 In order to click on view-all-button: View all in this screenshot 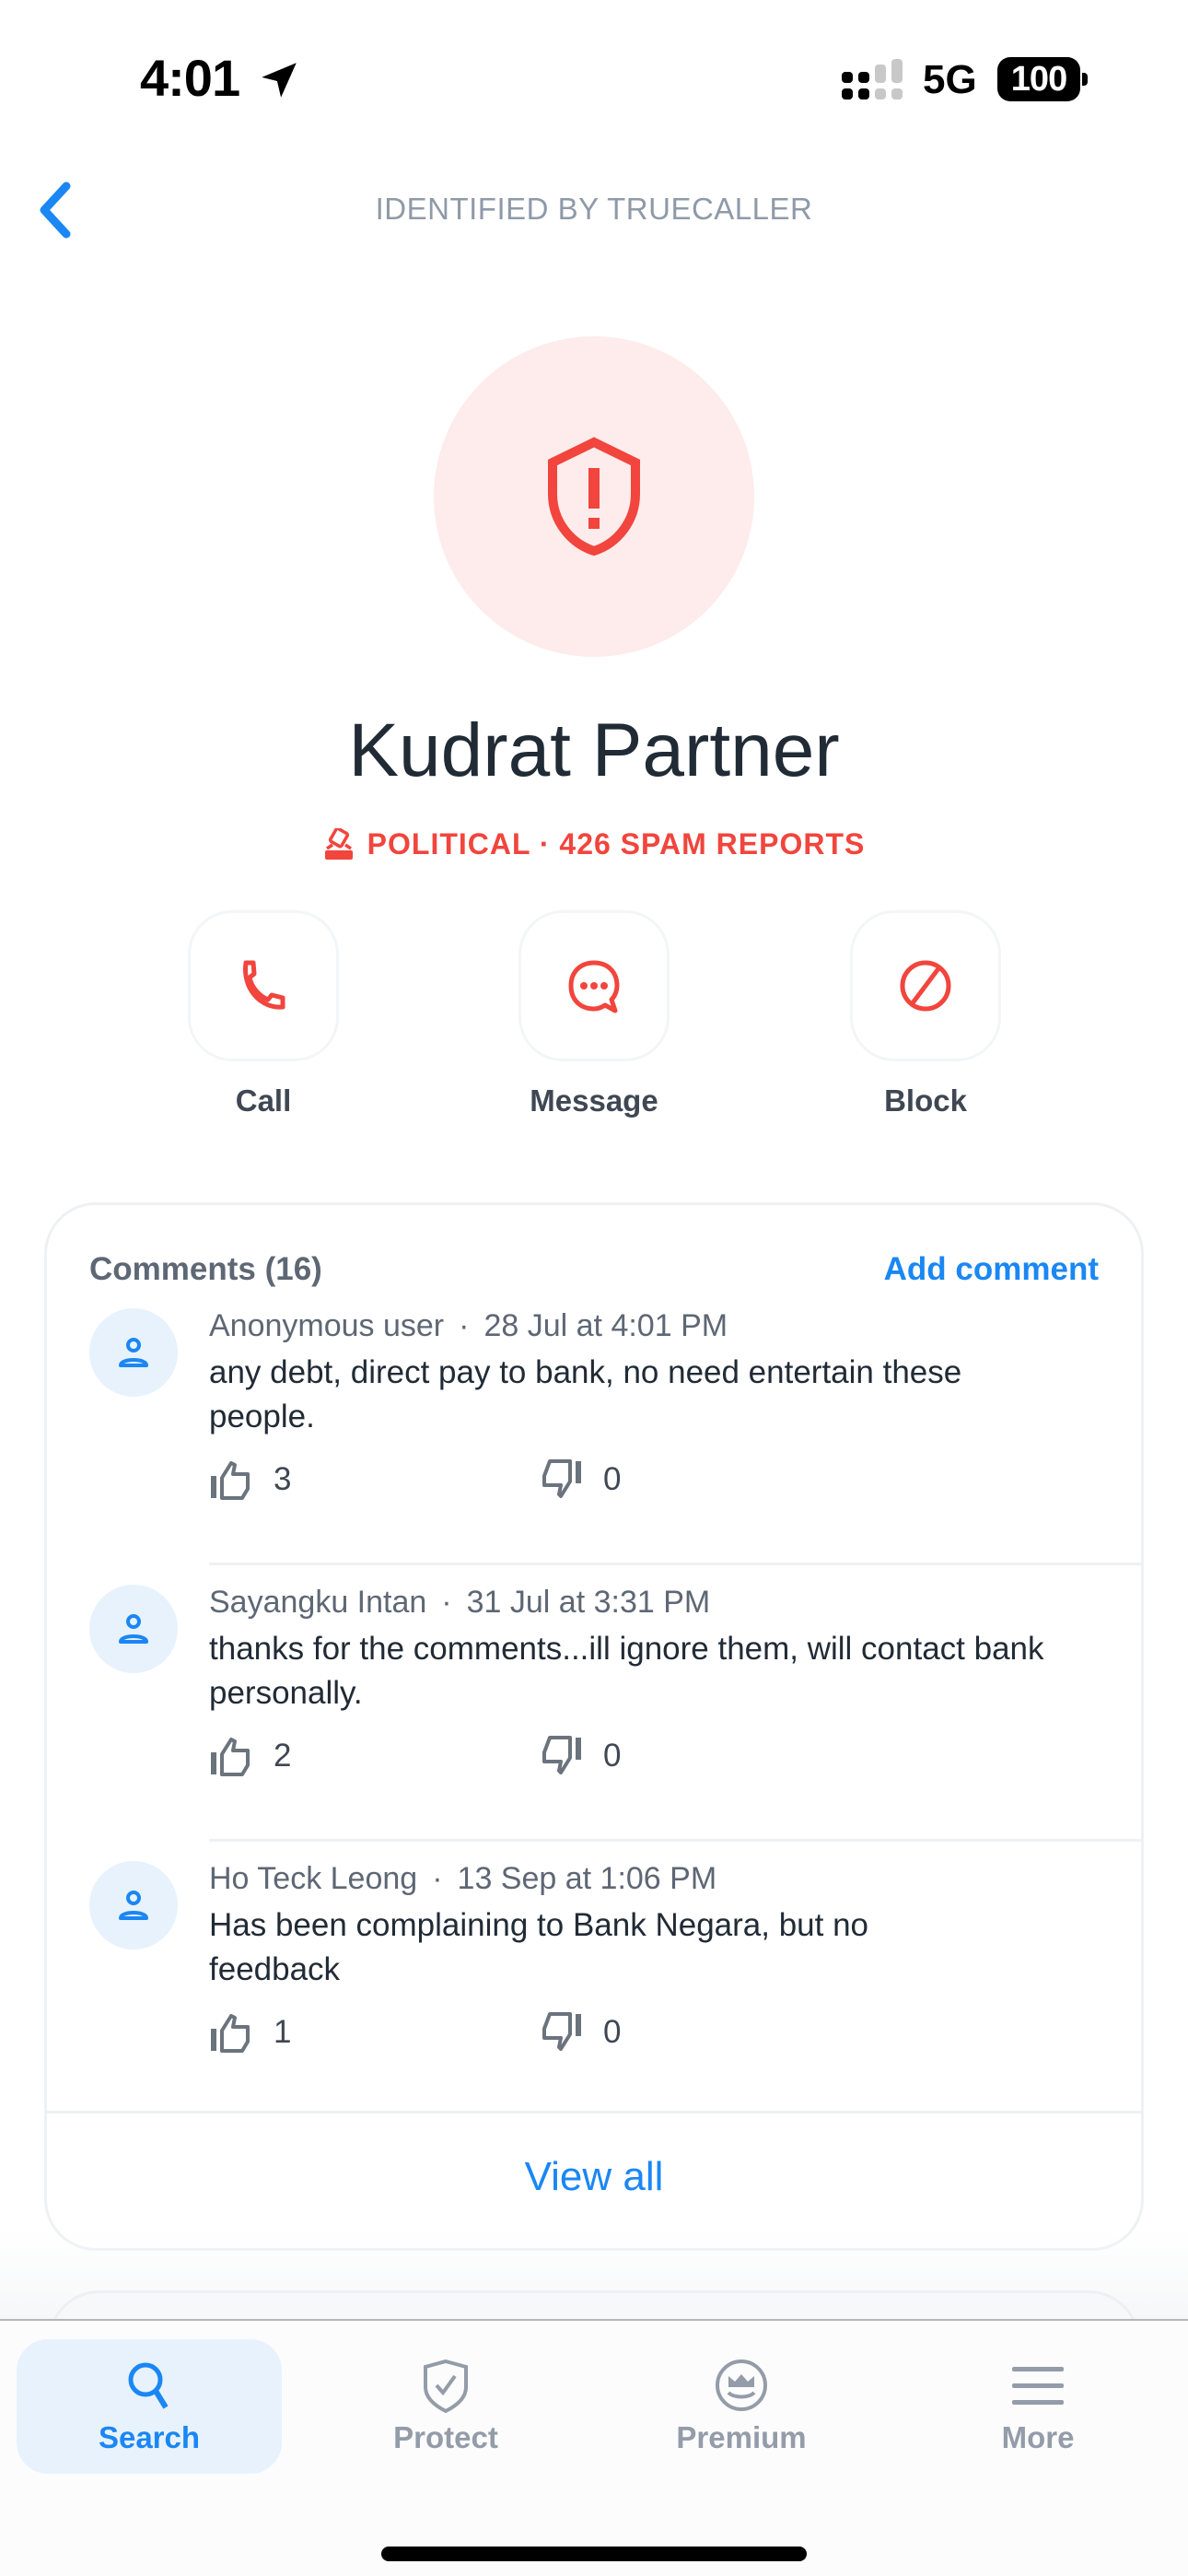, I will do `click(594, 2177)`.